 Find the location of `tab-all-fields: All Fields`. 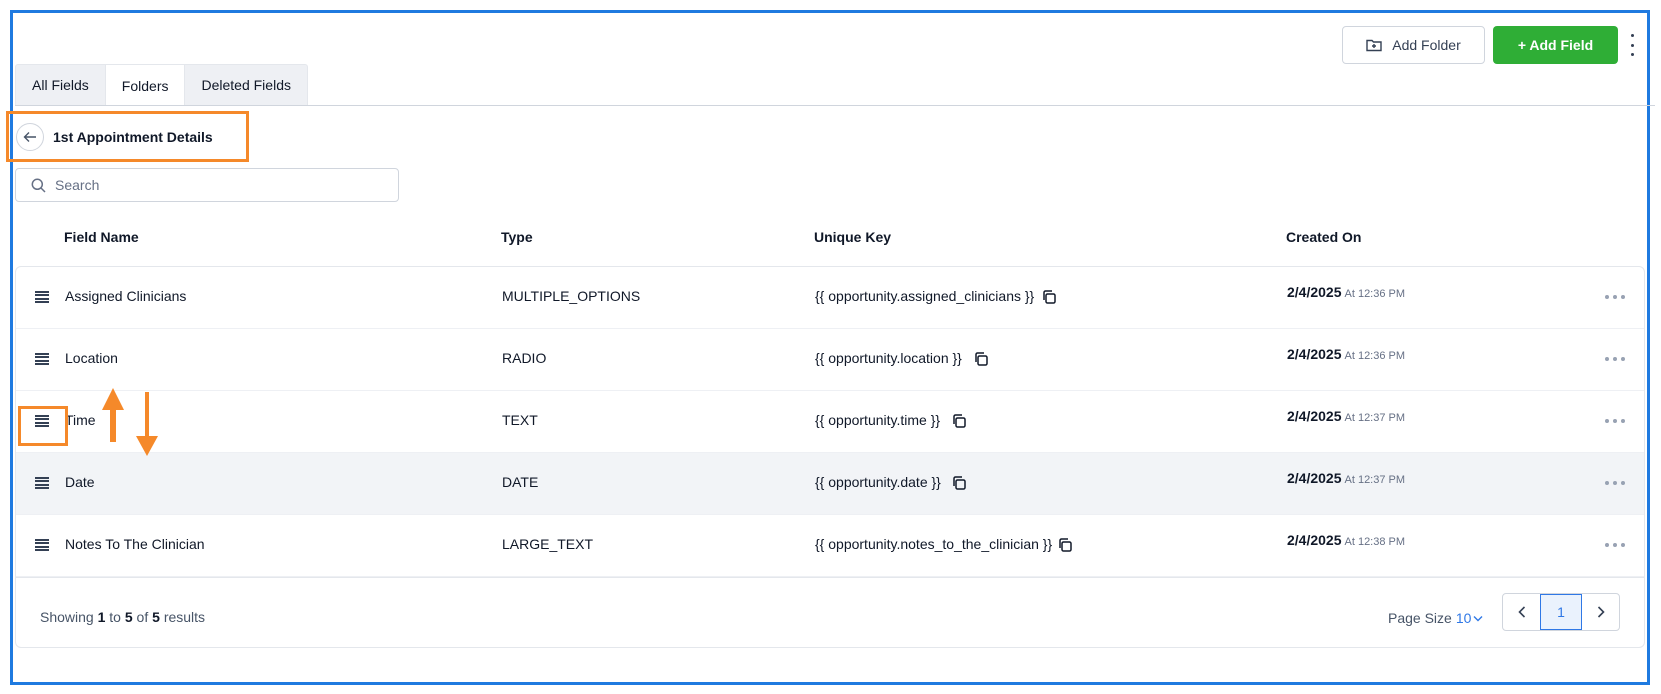

tab-all-fields: All Fields is located at coordinates (61, 85).